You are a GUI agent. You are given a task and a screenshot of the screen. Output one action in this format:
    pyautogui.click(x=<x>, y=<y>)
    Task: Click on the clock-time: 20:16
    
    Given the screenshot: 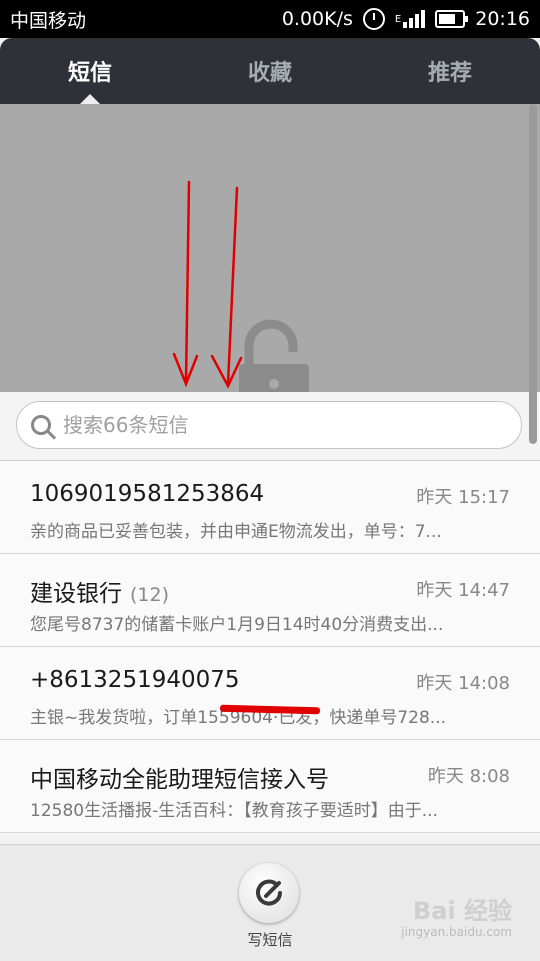 What is the action you would take?
    pyautogui.click(x=502, y=19)
    